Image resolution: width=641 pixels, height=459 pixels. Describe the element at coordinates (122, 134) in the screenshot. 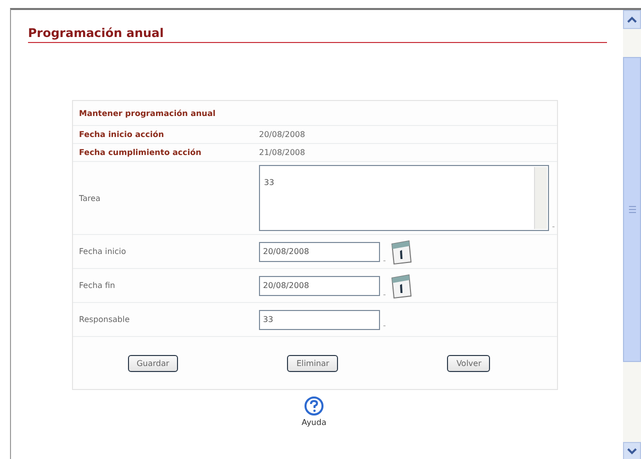

I see `field-label: Fecha inicio acción` at that location.